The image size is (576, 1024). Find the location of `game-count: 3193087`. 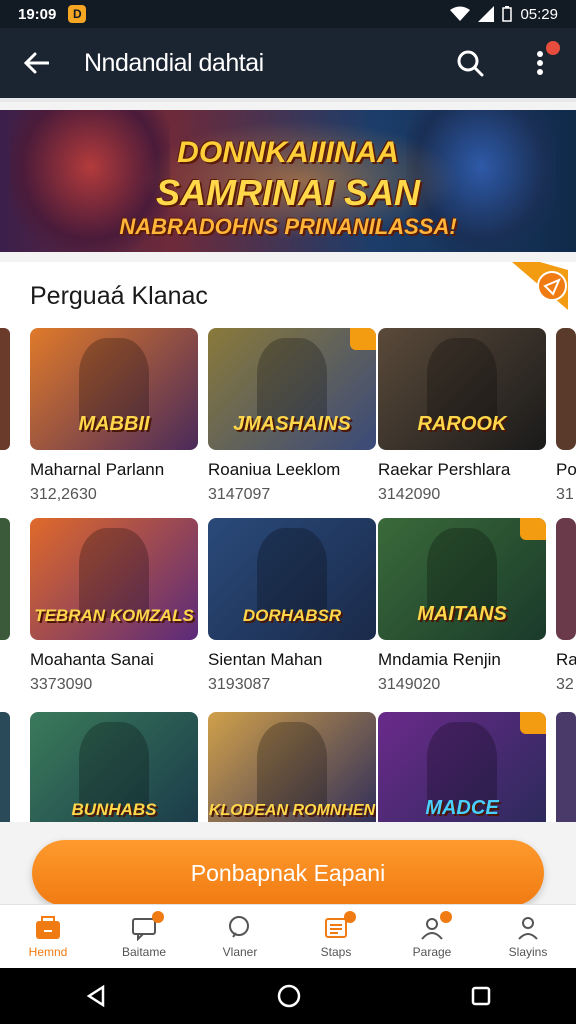

game-count: 3193087 is located at coordinates (239, 684).